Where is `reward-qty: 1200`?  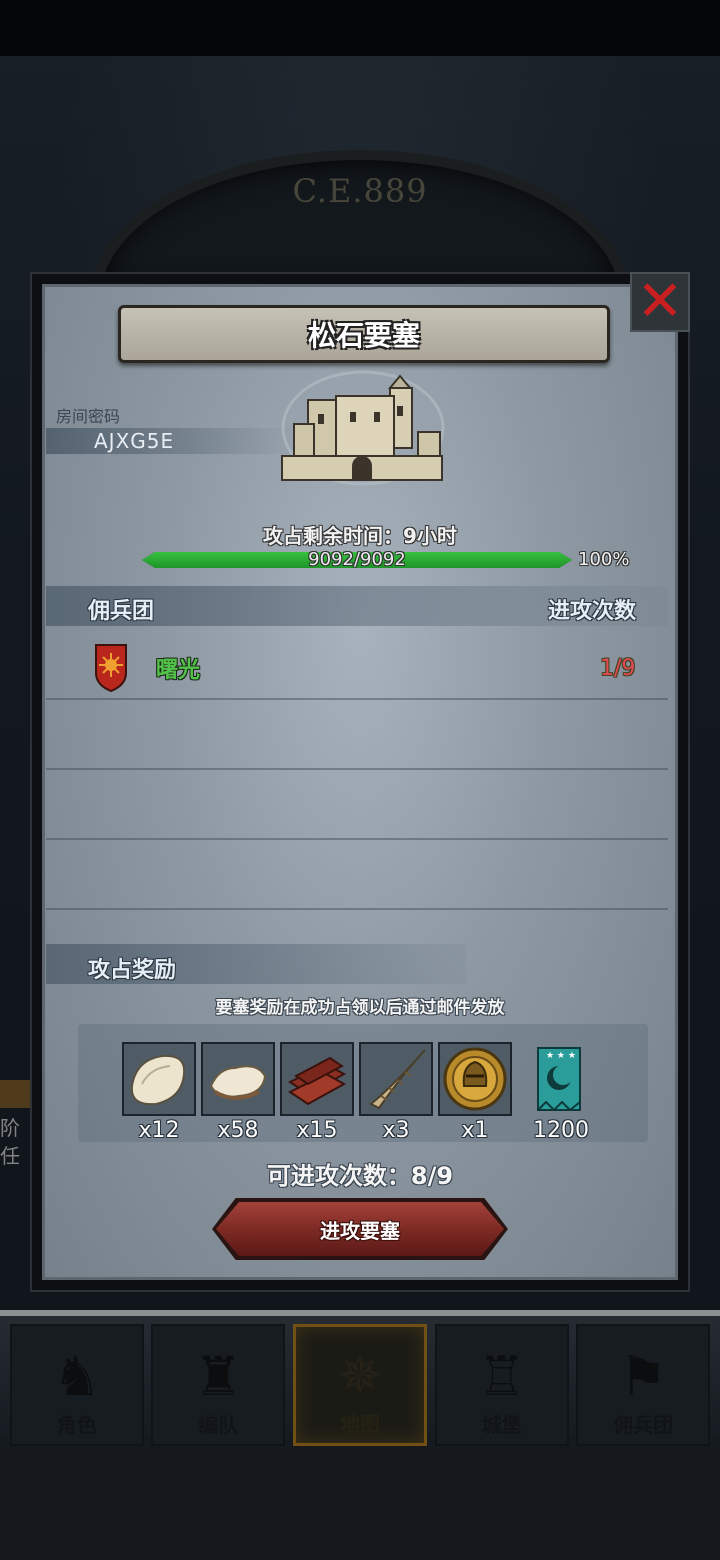
reward-qty: 1200 is located at coordinates (561, 1130).